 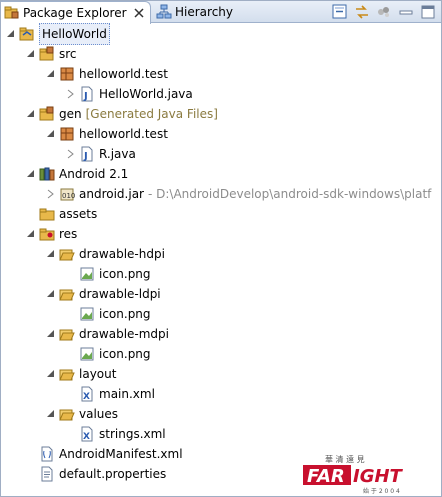 I want to click on tree-item-icon-hdpi: icon.png, so click(x=108, y=274).